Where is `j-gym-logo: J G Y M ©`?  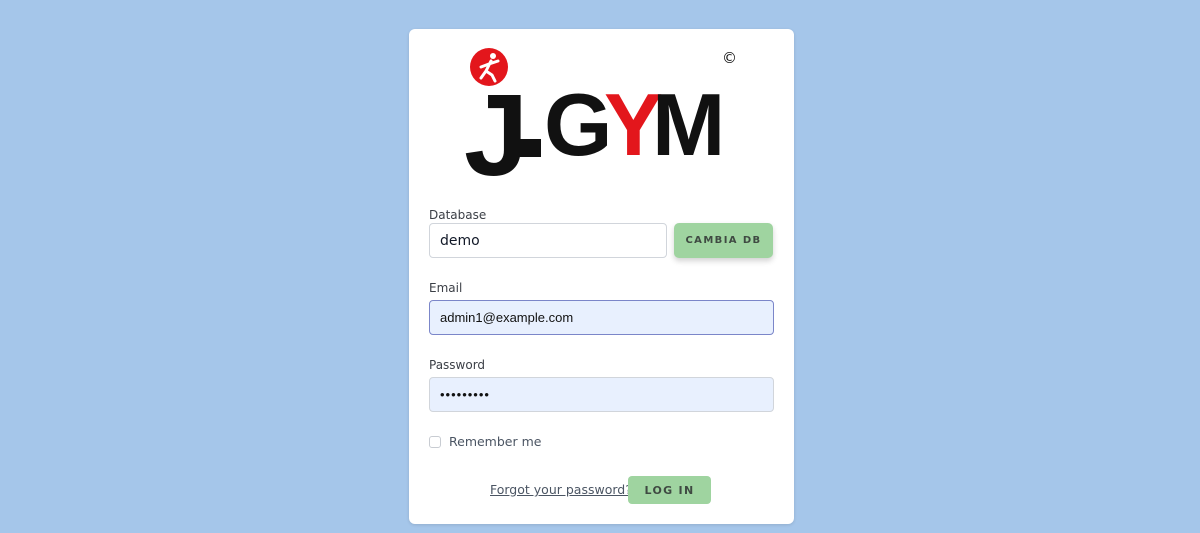 j-gym-logo: J G Y M © is located at coordinates (600, 118).